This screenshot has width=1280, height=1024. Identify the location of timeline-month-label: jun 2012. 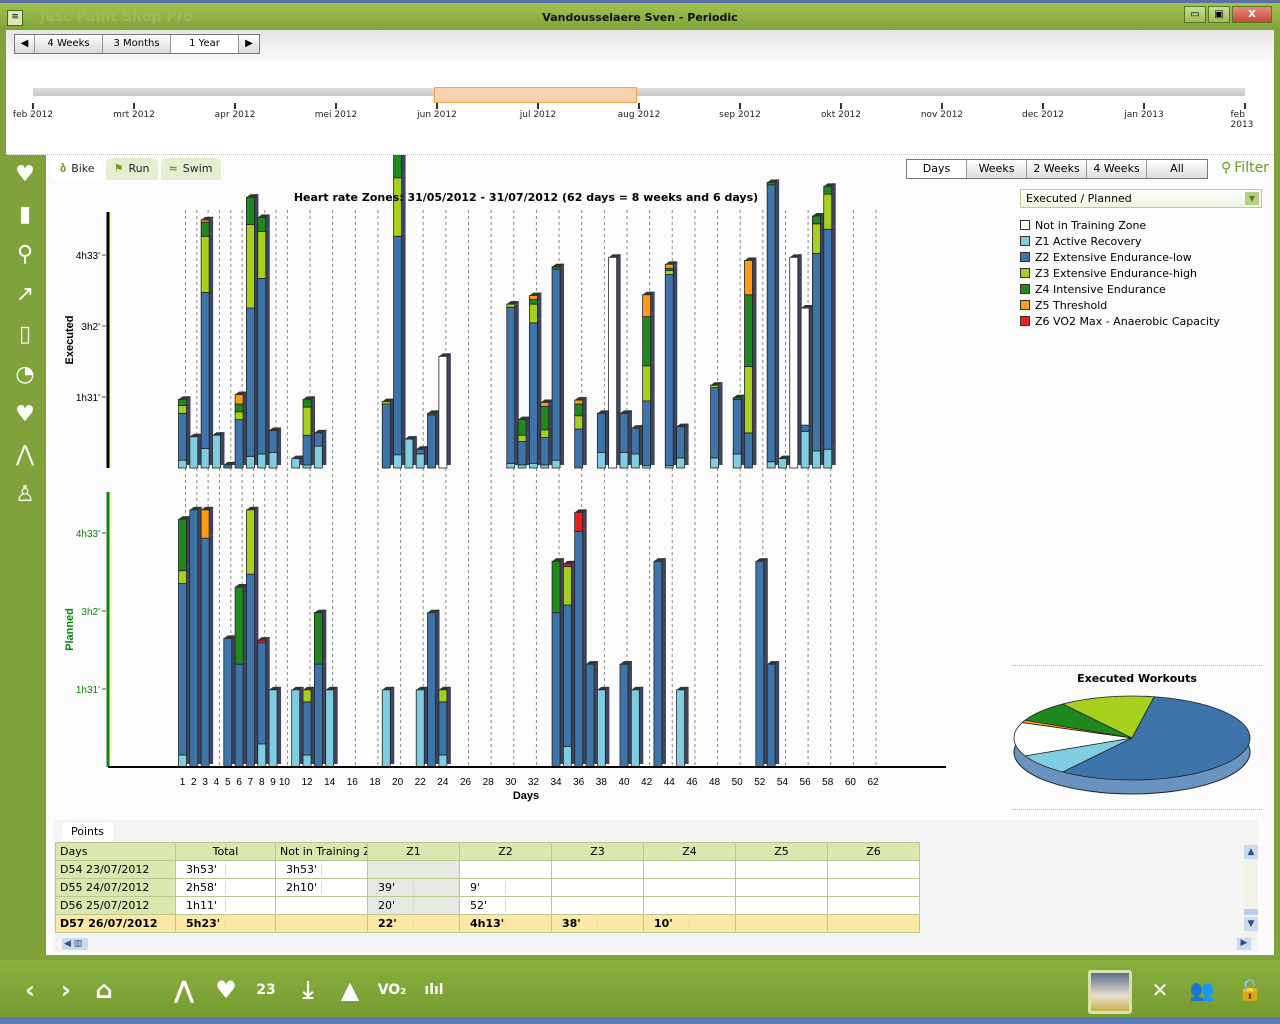
(437, 115).